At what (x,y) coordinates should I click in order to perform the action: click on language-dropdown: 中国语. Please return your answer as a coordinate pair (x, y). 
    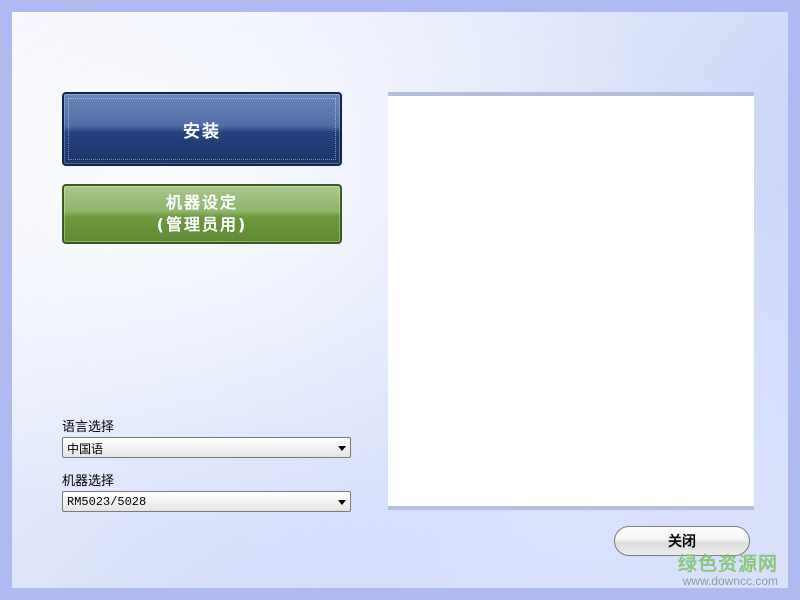
    Looking at the image, I should click on (206, 447).